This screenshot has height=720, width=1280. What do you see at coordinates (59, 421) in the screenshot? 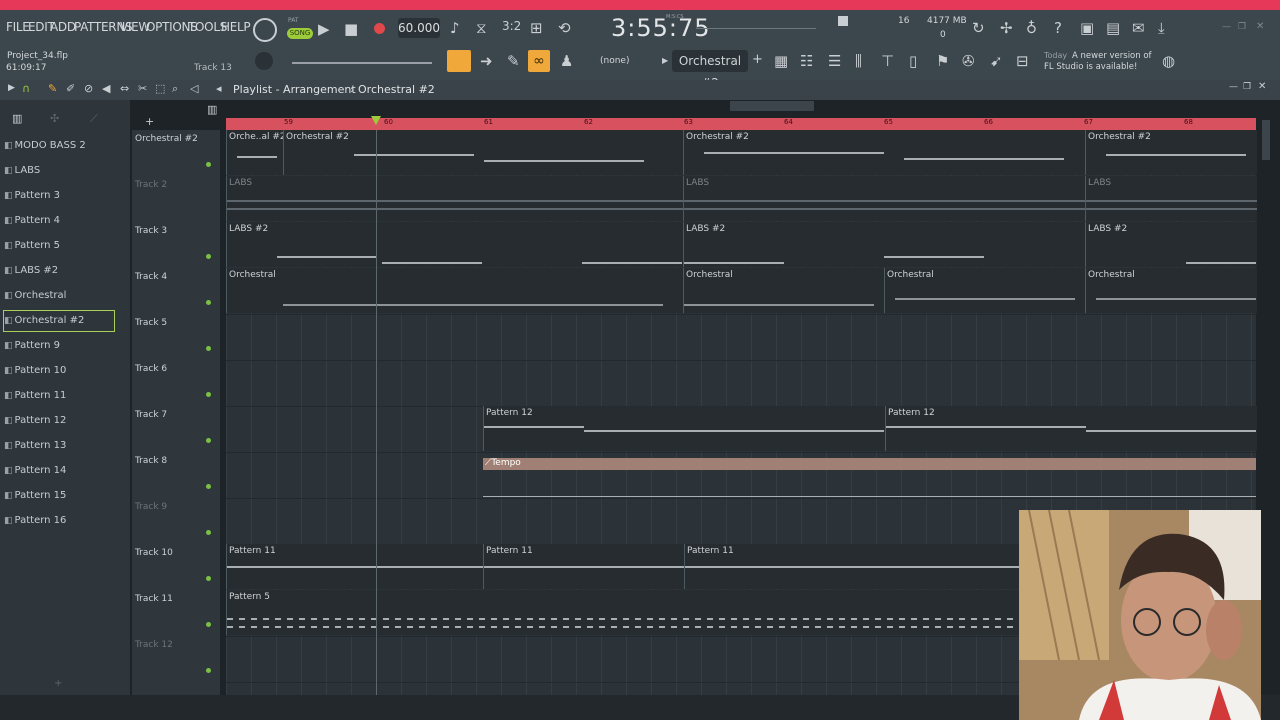
I see `pattern-item: ◧ Pattern 12` at bounding box center [59, 421].